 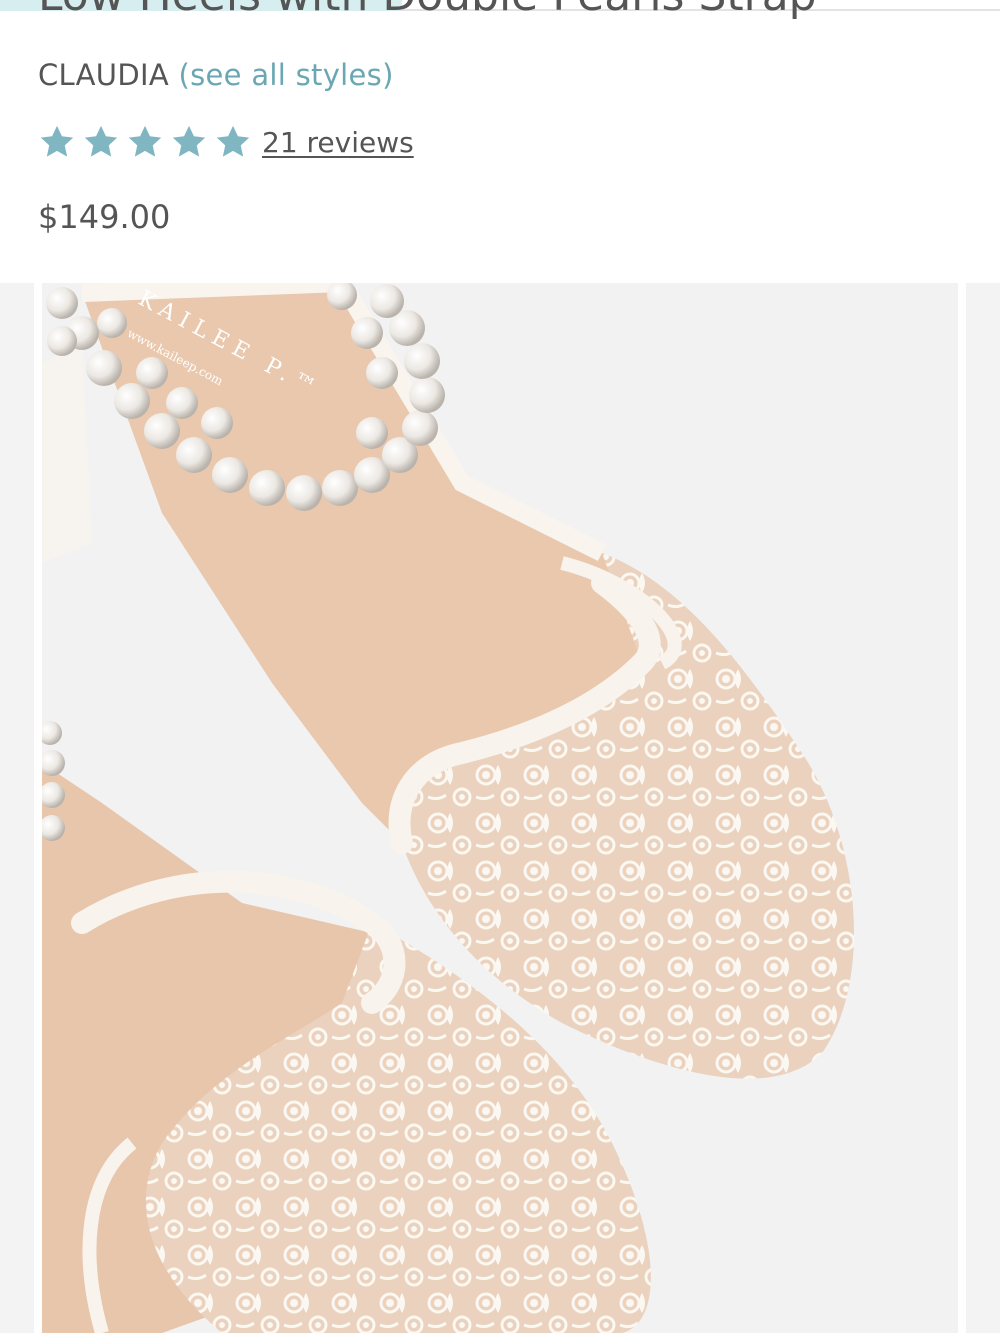 What do you see at coordinates (286, 75) in the screenshot?
I see `see-all-styles-link: (see all styles)` at bounding box center [286, 75].